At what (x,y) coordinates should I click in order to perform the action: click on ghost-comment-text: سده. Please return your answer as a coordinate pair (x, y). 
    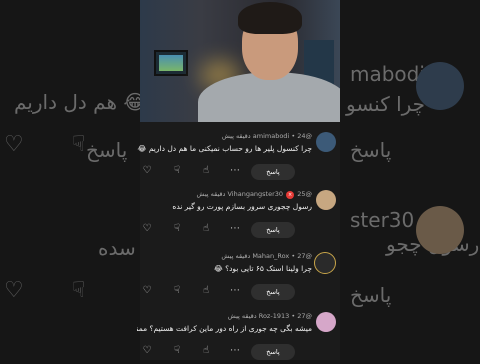
    Looking at the image, I should click on (117, 248).